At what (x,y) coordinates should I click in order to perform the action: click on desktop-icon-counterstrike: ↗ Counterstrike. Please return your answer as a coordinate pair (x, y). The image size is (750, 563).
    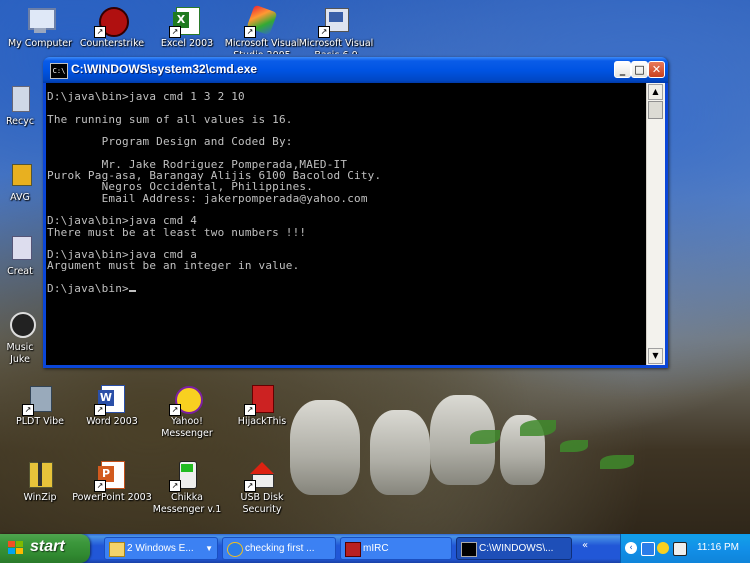
    Looking at the image, I should click on (112, 27).